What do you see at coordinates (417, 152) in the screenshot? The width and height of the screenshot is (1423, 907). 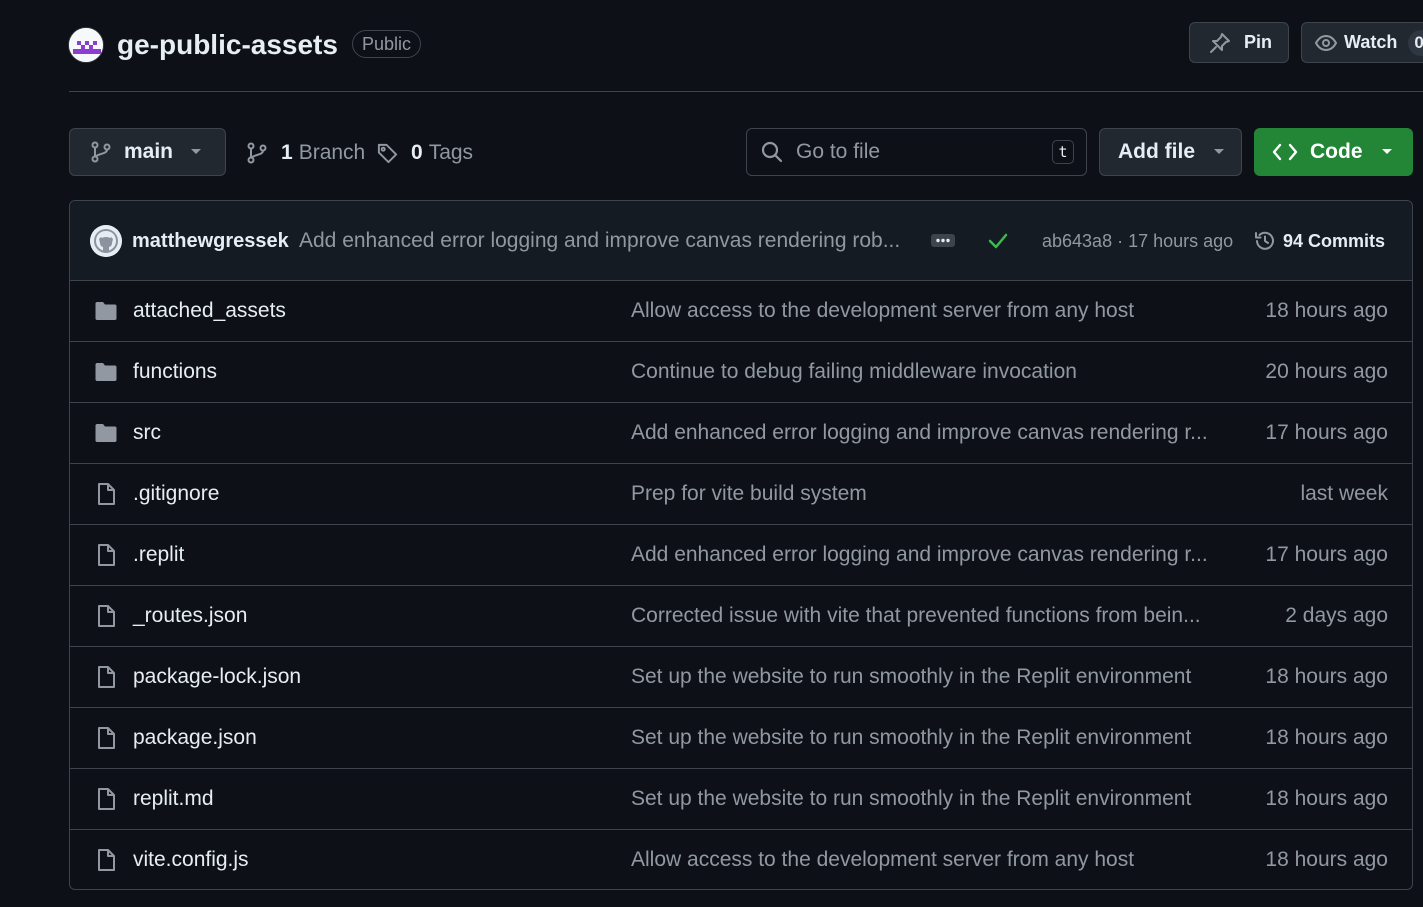 I see `tag-count: 0` at bounding box center [417, 152].